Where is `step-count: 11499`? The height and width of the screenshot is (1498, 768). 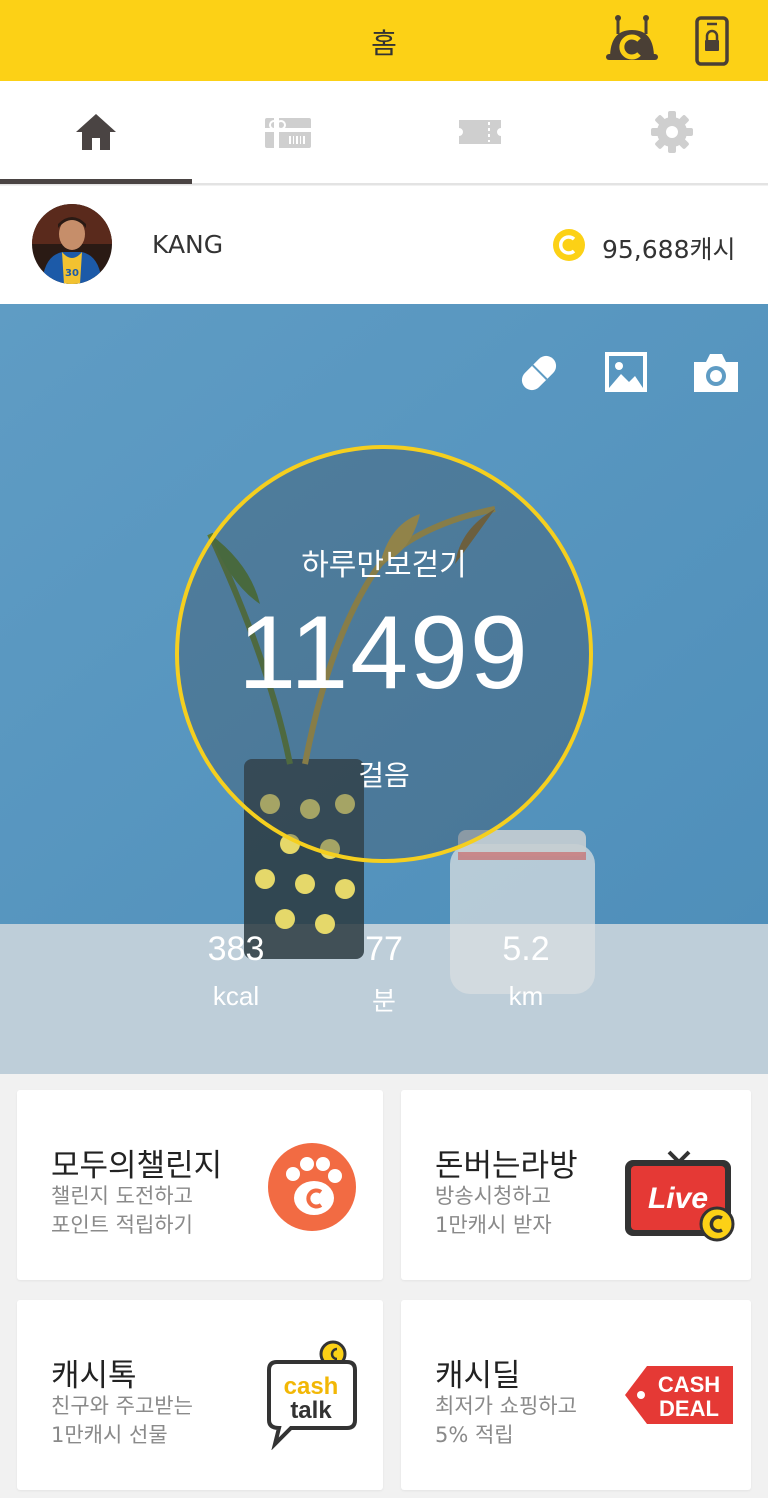 step-count: 11499 is located at coordinates (384, 653).